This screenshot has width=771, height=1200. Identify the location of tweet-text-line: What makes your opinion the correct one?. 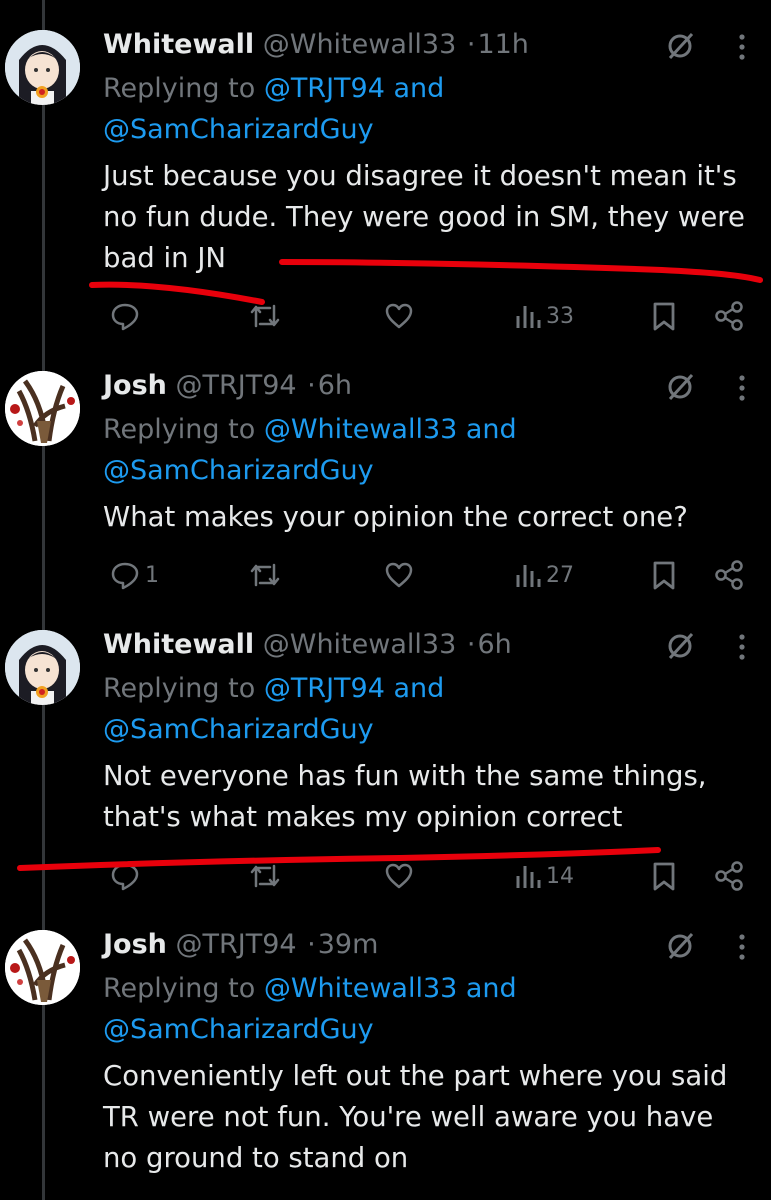
(395, 517).